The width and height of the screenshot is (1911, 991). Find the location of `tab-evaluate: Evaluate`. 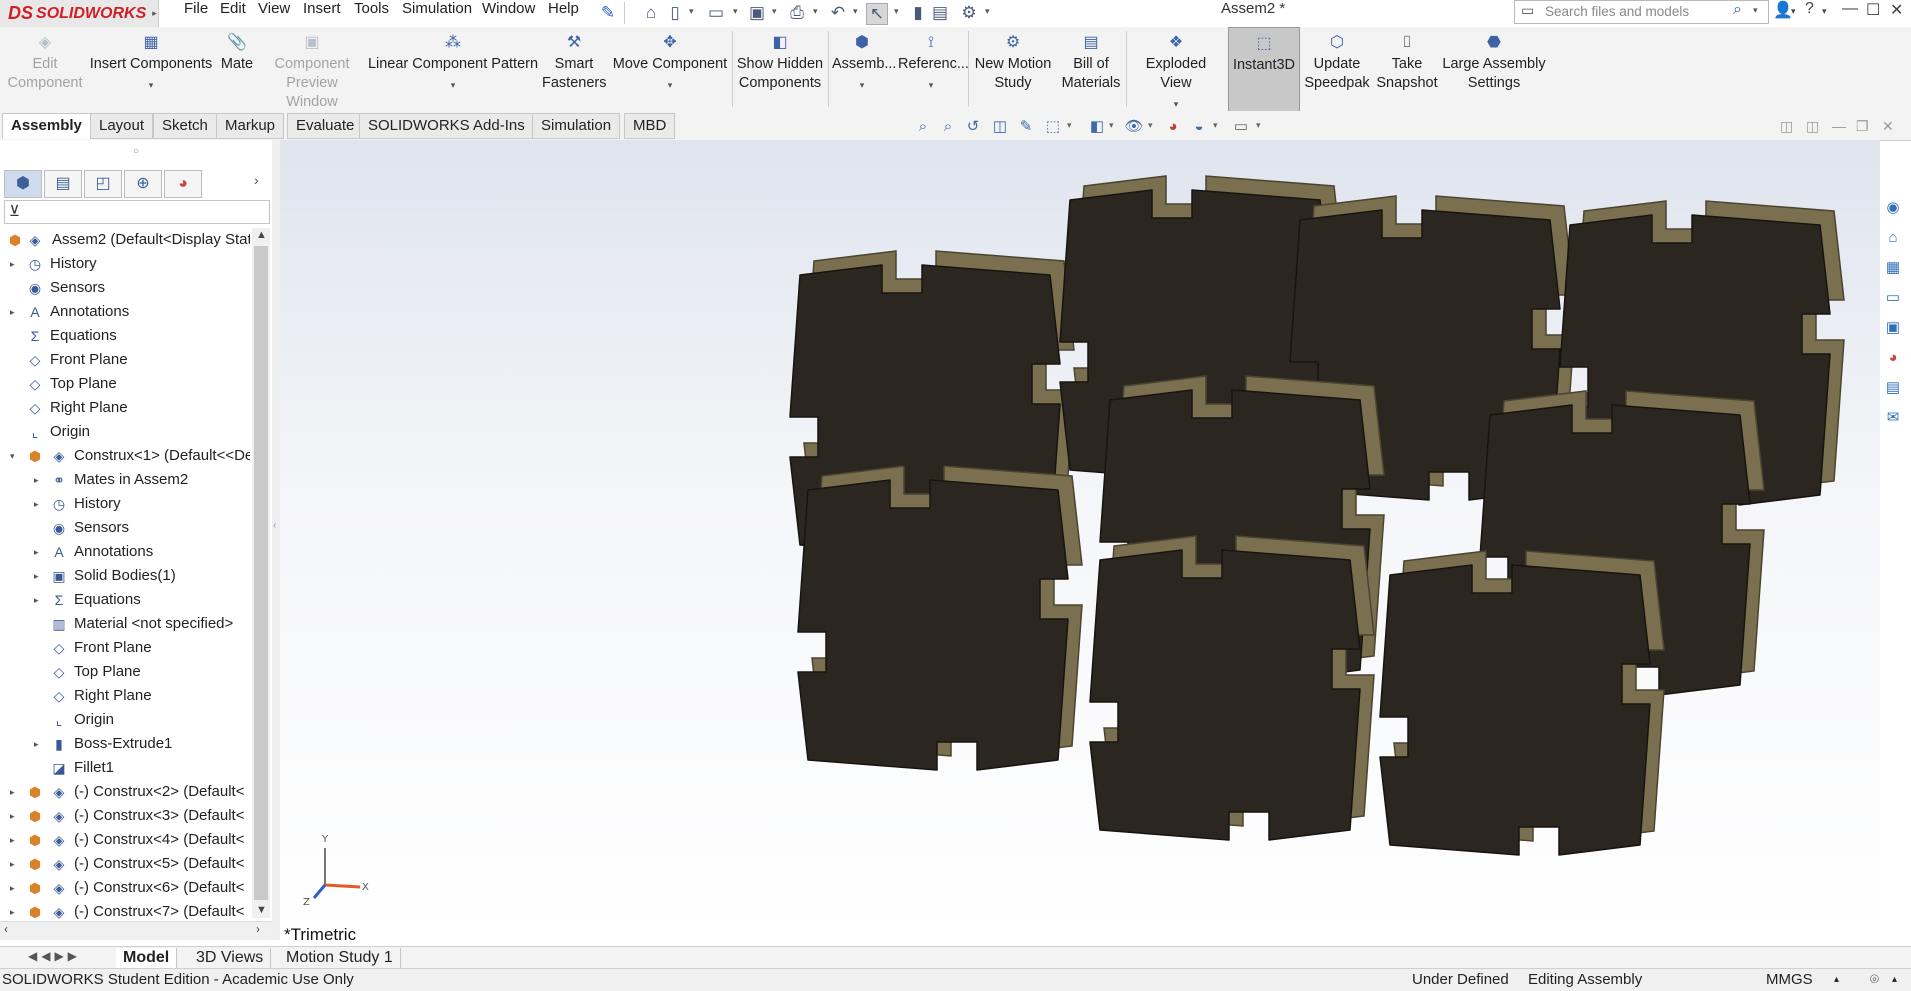

tab-evaluate: Evaluate is located at coordinates (325, 126).